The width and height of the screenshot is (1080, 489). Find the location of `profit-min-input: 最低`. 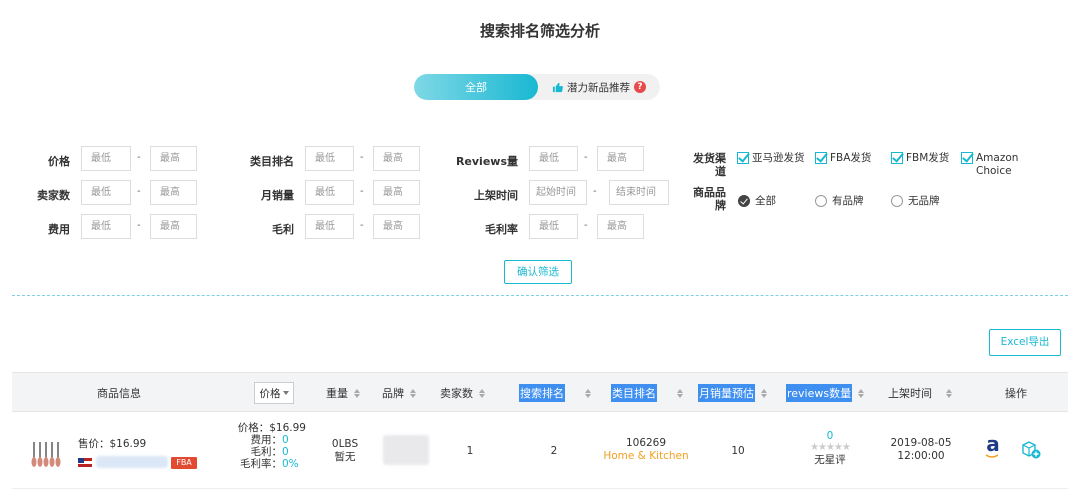

profit-min-input: 最低 is located at coordinates (329, 226).